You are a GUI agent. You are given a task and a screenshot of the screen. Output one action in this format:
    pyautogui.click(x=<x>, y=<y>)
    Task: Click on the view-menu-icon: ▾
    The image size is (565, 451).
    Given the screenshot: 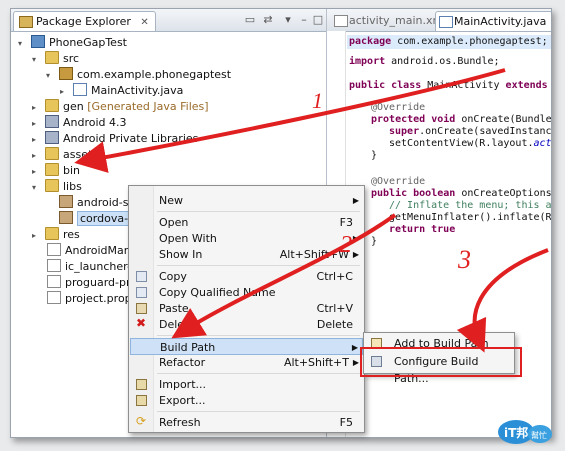 What is the action you would take?
    pyautogui.click(x=288, y=20)
    